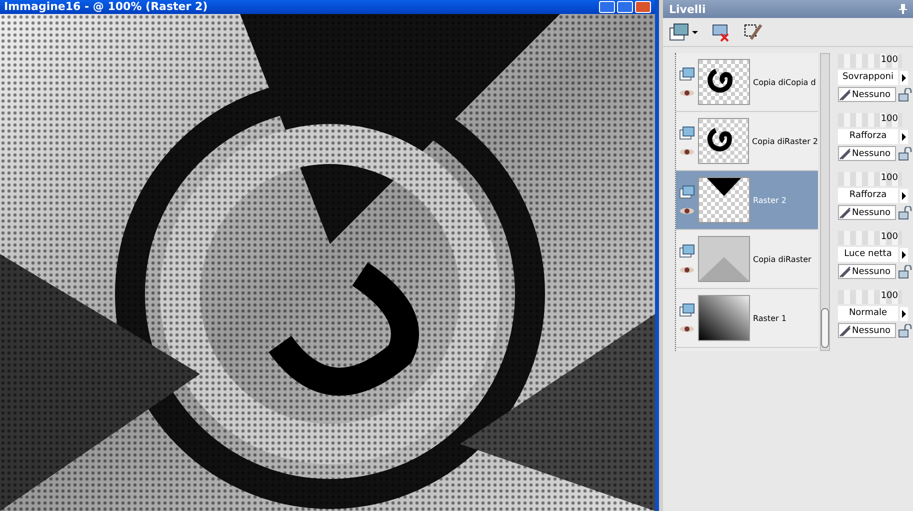 The width and height of the screenshot is (913, 511). Describe the element at coordinates (825, 328) in the screenshot. I see `scroll-thumb` at that location.